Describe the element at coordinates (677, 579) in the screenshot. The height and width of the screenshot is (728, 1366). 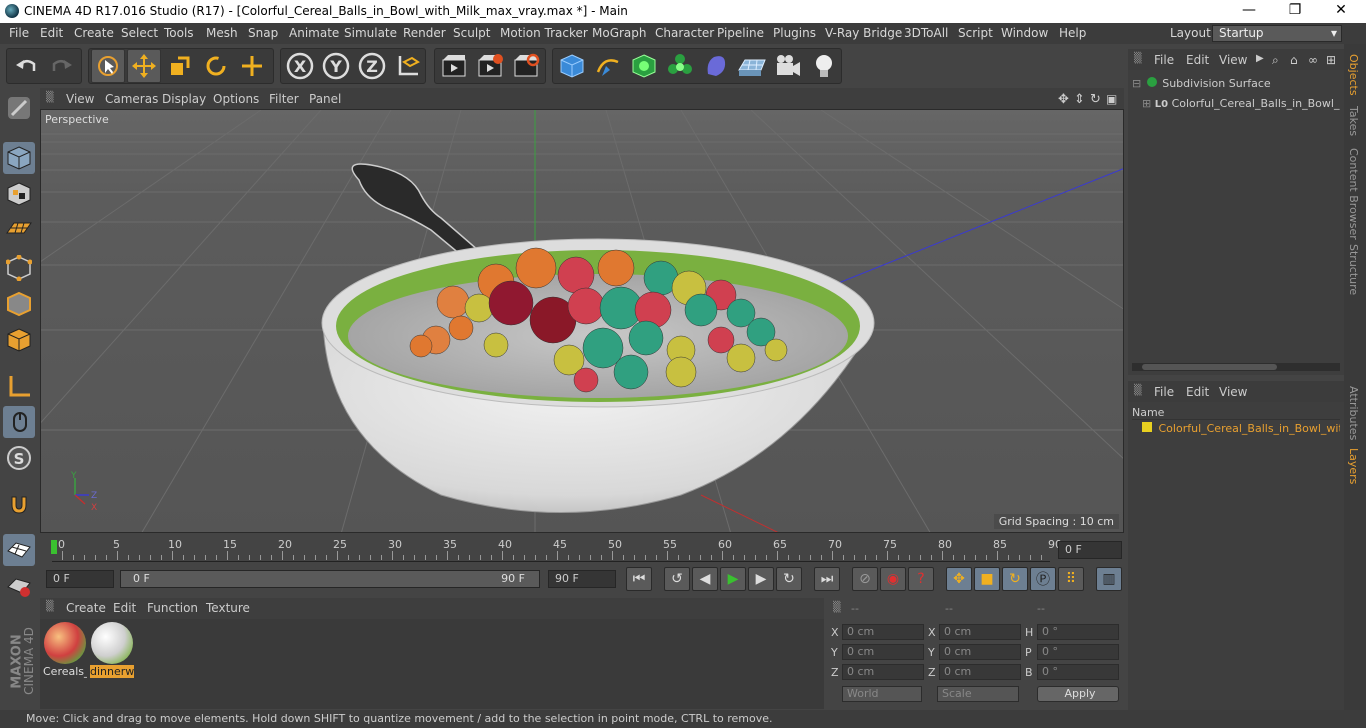
I see `previous-key-icon: ↺` at that location.